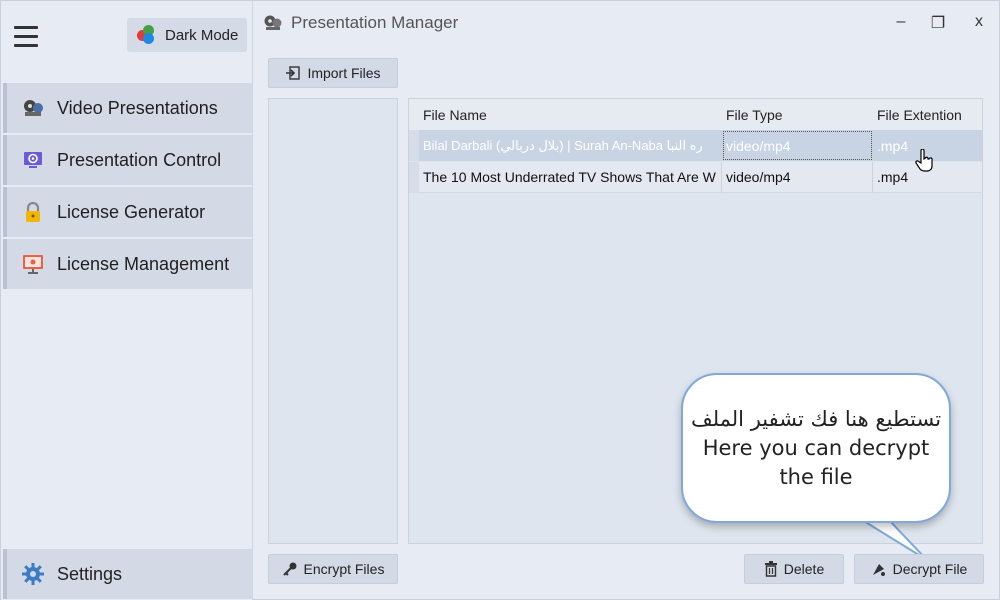 The height and width of the screenshot is (600, 1000). What do you see at coordinates (137, 107) in the screenshot?
I see `sidebar-item-label: Video Presentations` at bounding box center [137, 107].